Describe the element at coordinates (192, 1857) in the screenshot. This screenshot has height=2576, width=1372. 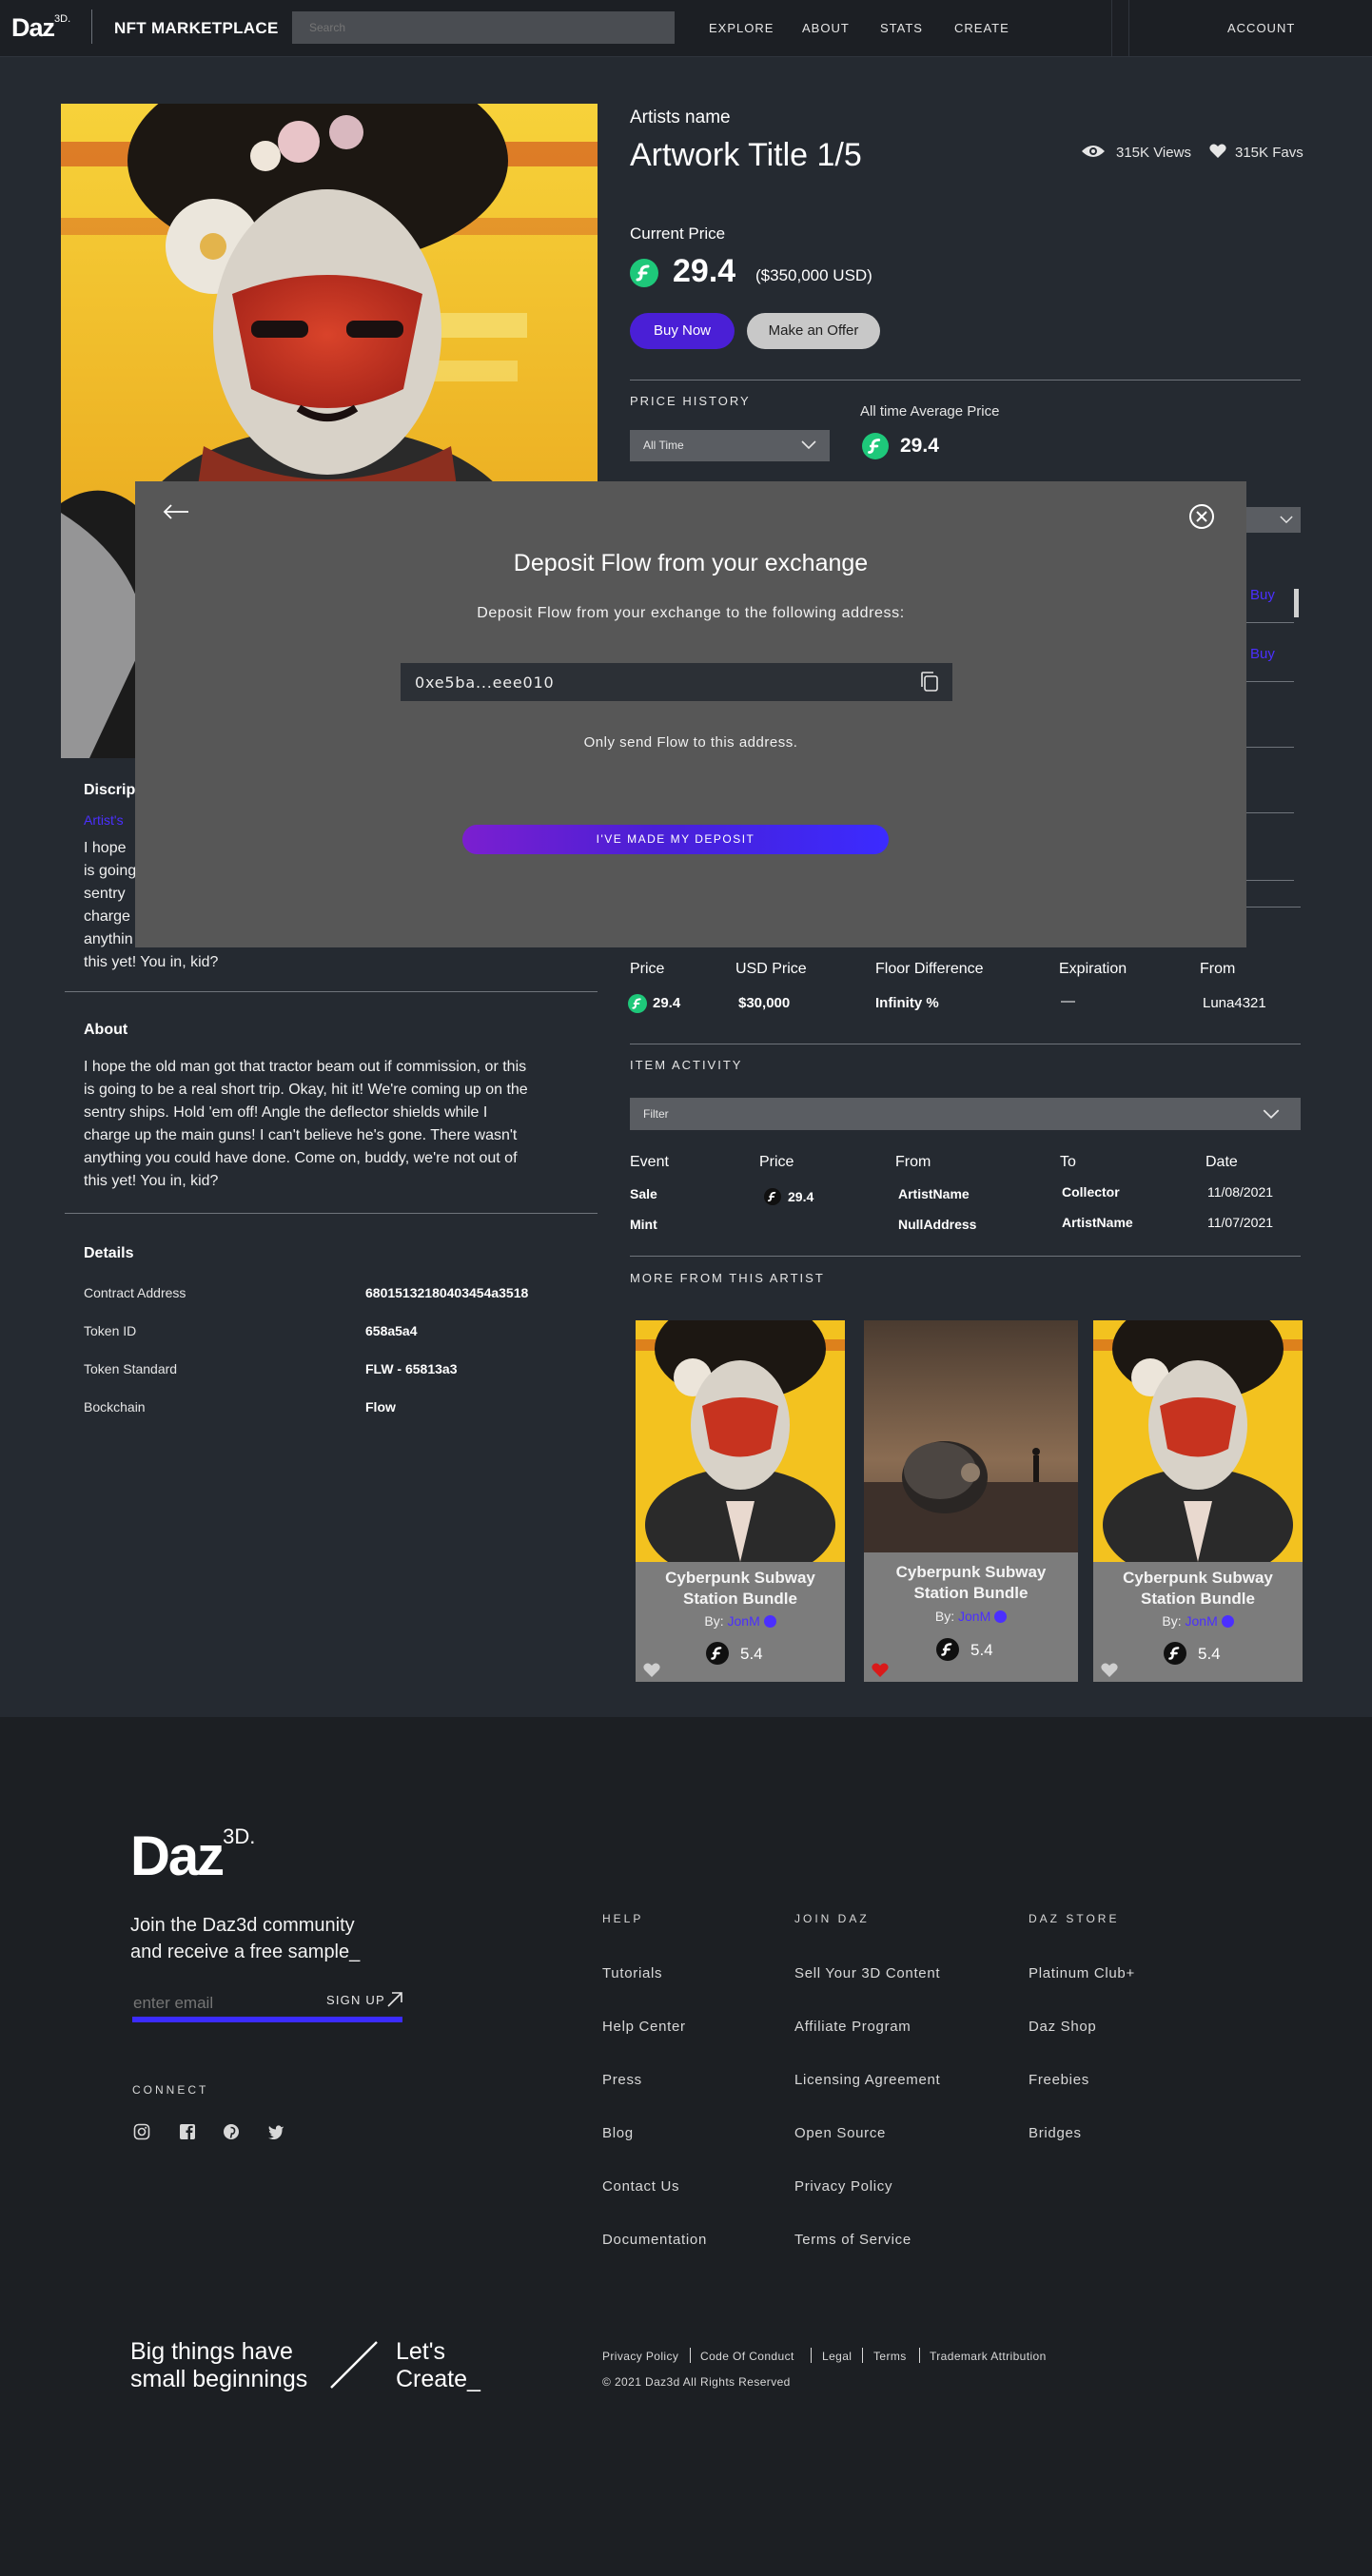
I see `footer-logo: Daz3D.` at that location.